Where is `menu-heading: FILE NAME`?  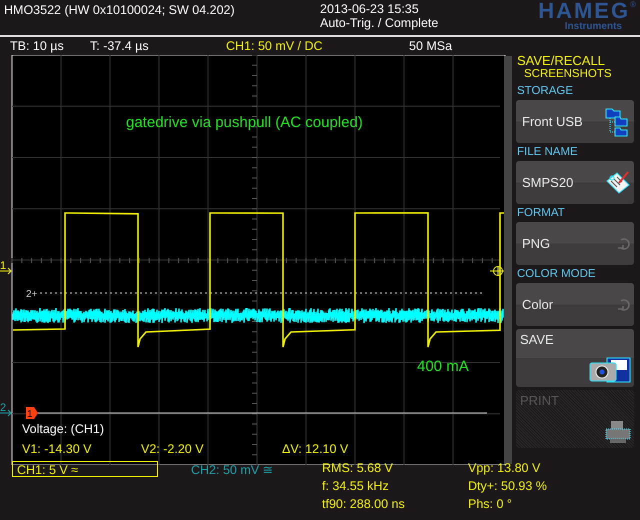 menu-heading: FILE NAME is located at coordinates (547, 152).